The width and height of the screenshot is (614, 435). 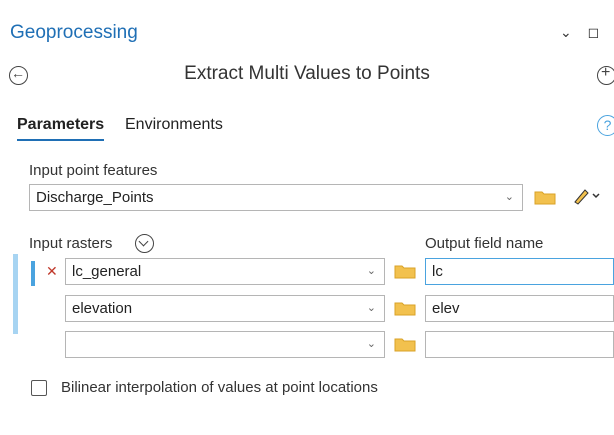 I want to click on section-accent-bar, so click(x=15, y=294).